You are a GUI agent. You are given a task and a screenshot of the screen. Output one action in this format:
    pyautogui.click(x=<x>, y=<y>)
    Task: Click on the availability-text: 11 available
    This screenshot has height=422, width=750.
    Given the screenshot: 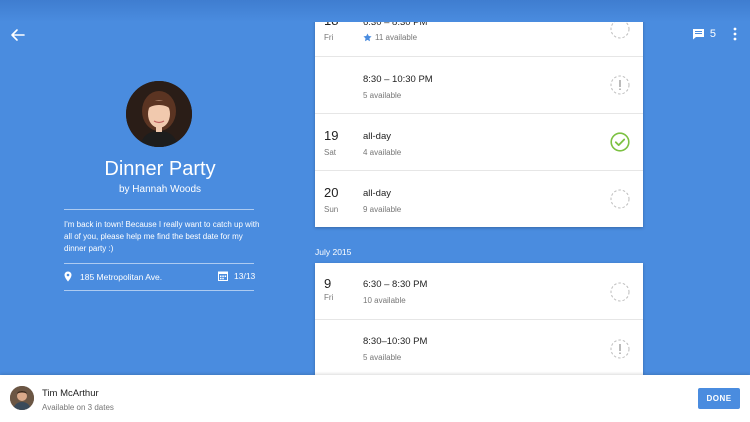 What is the action you would take?
    pyautogui.click(x=396, y=37)
    